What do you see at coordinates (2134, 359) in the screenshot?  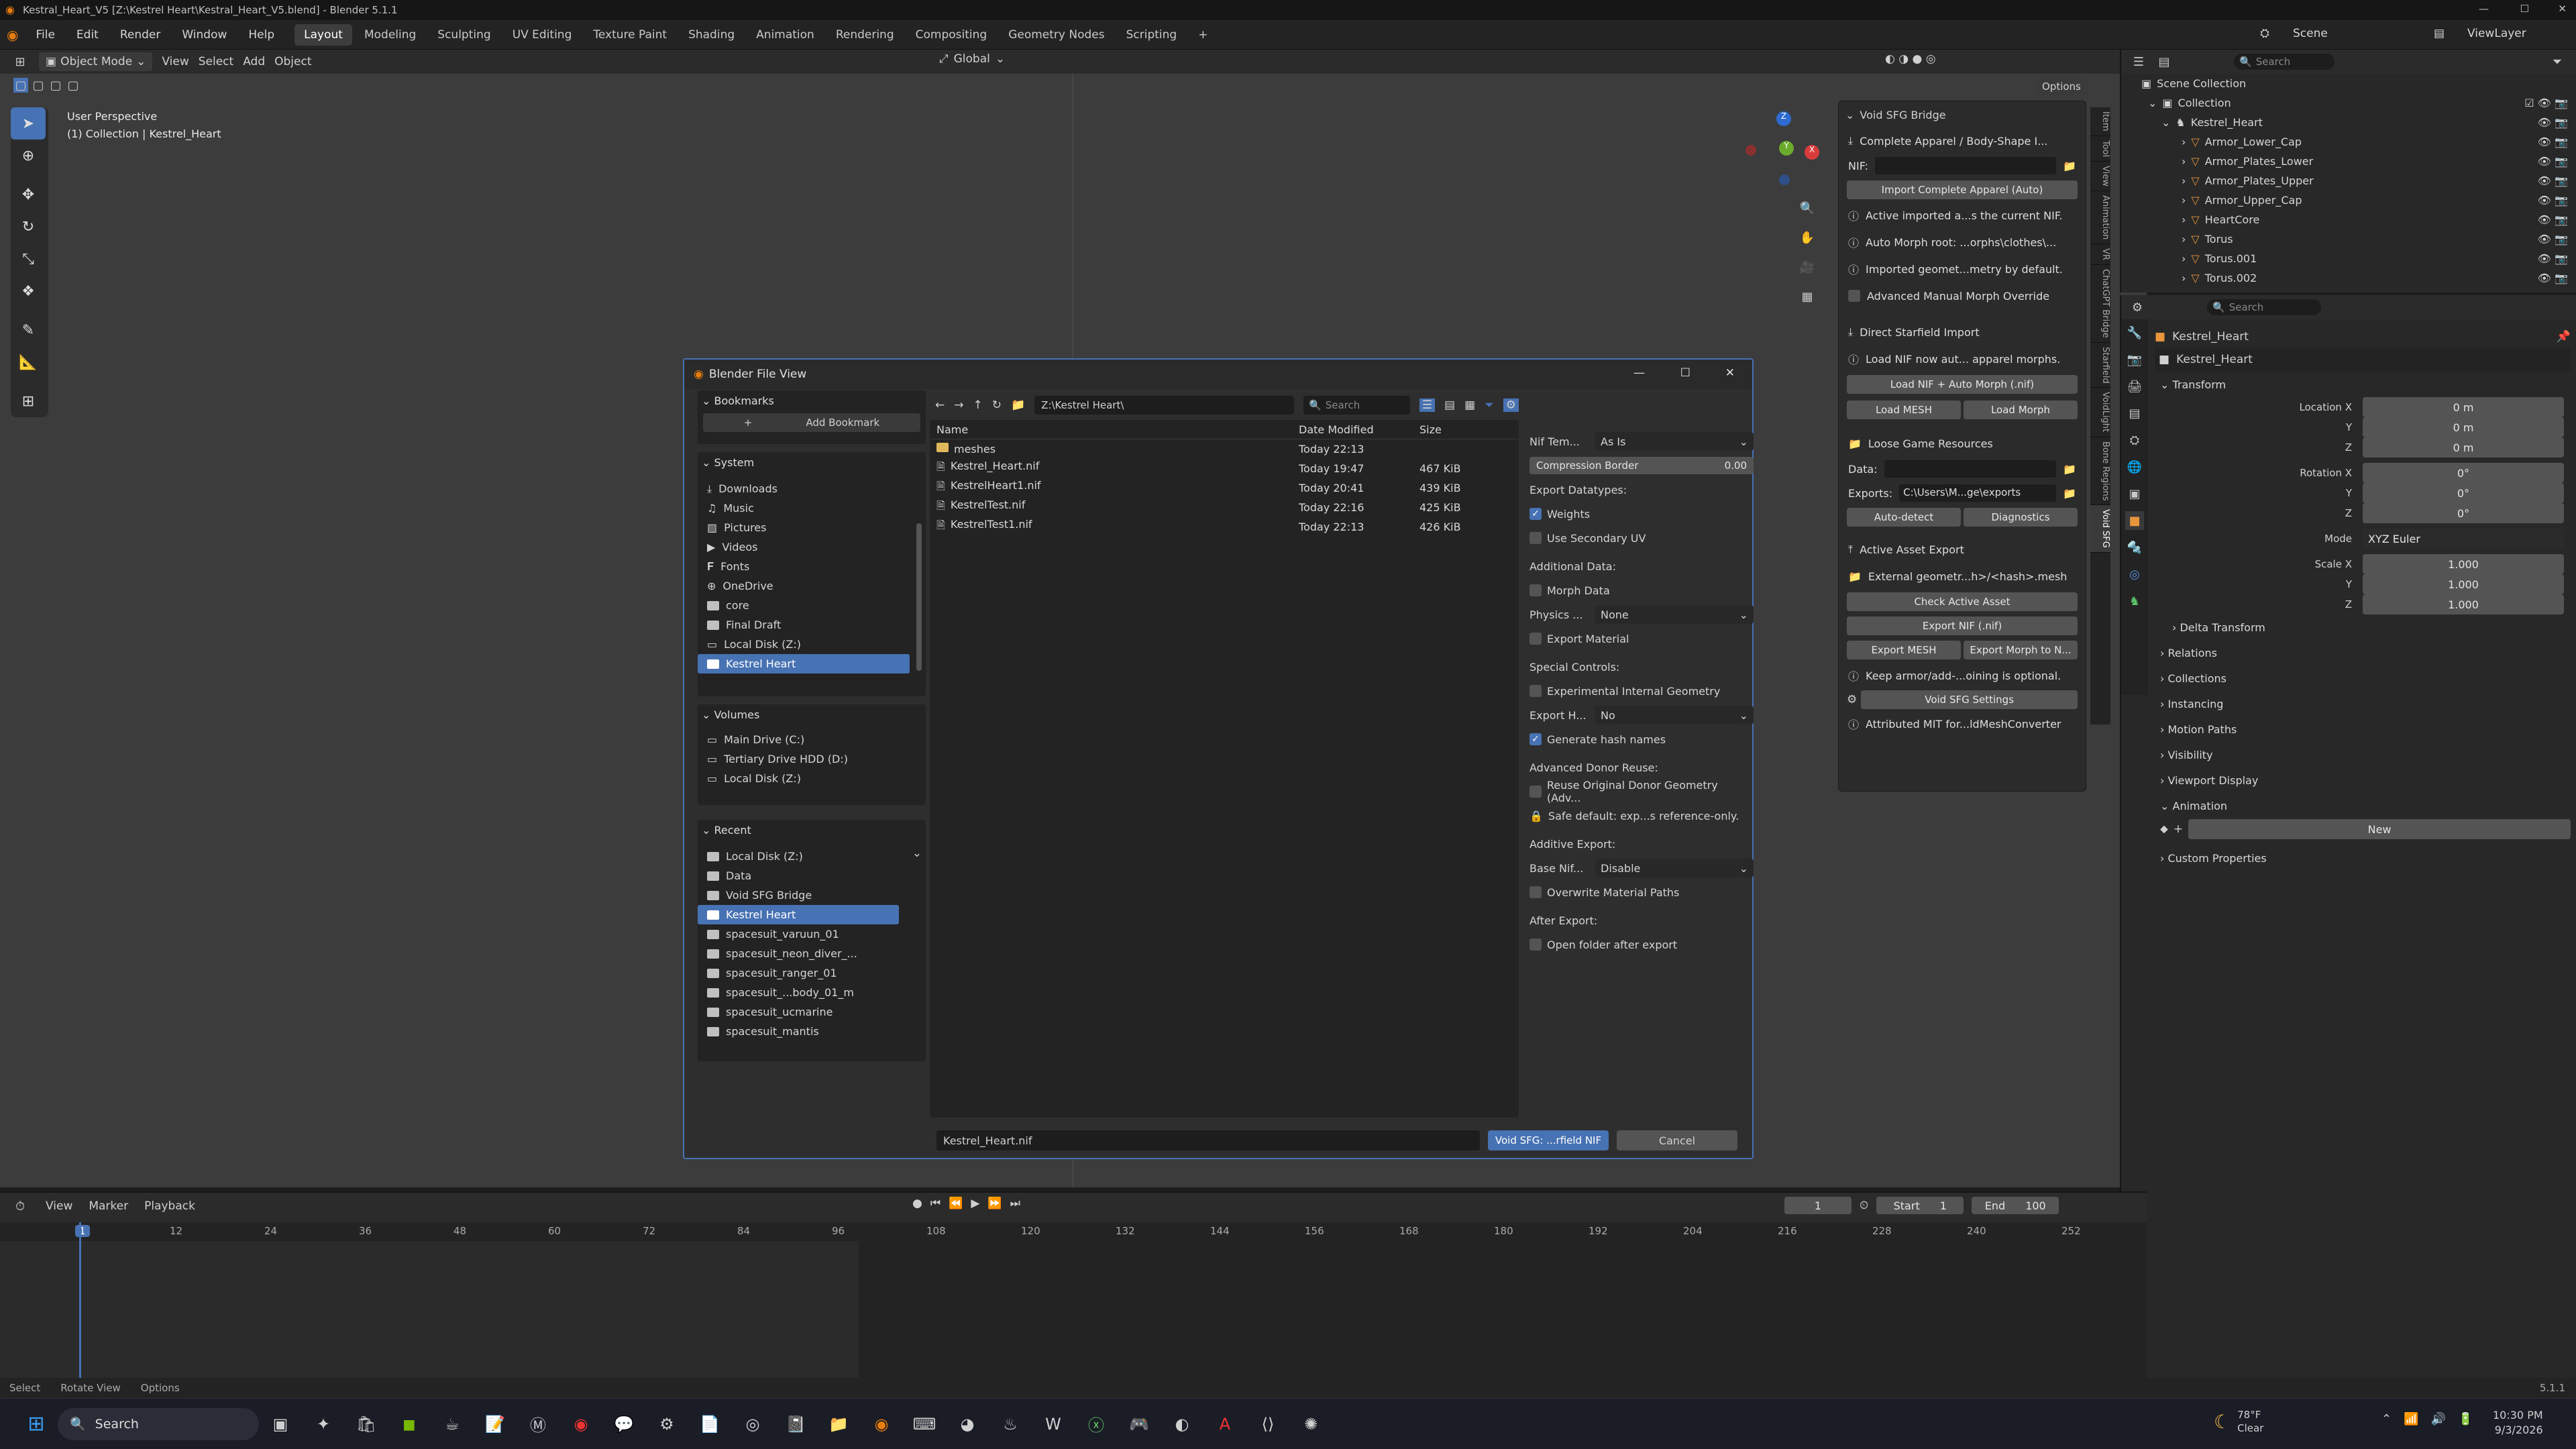 I see `render-tab-icon: 📷` at bounding box center [2134, 359].